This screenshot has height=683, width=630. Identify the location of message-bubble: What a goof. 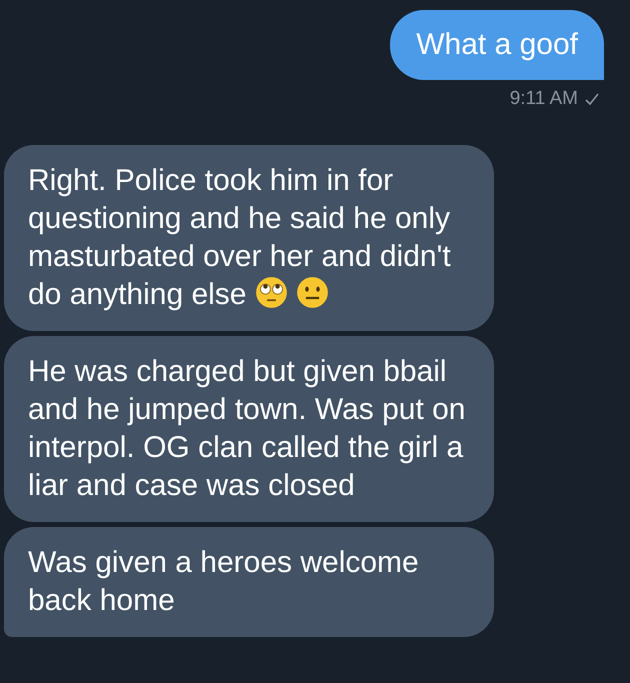
(497, 45).